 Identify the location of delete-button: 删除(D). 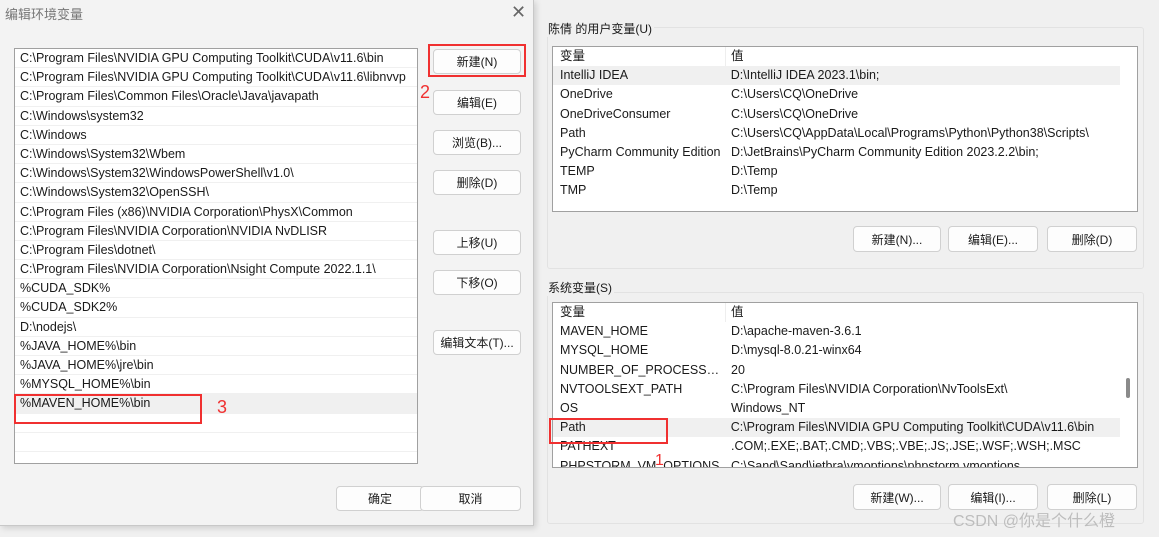
(477, 182).